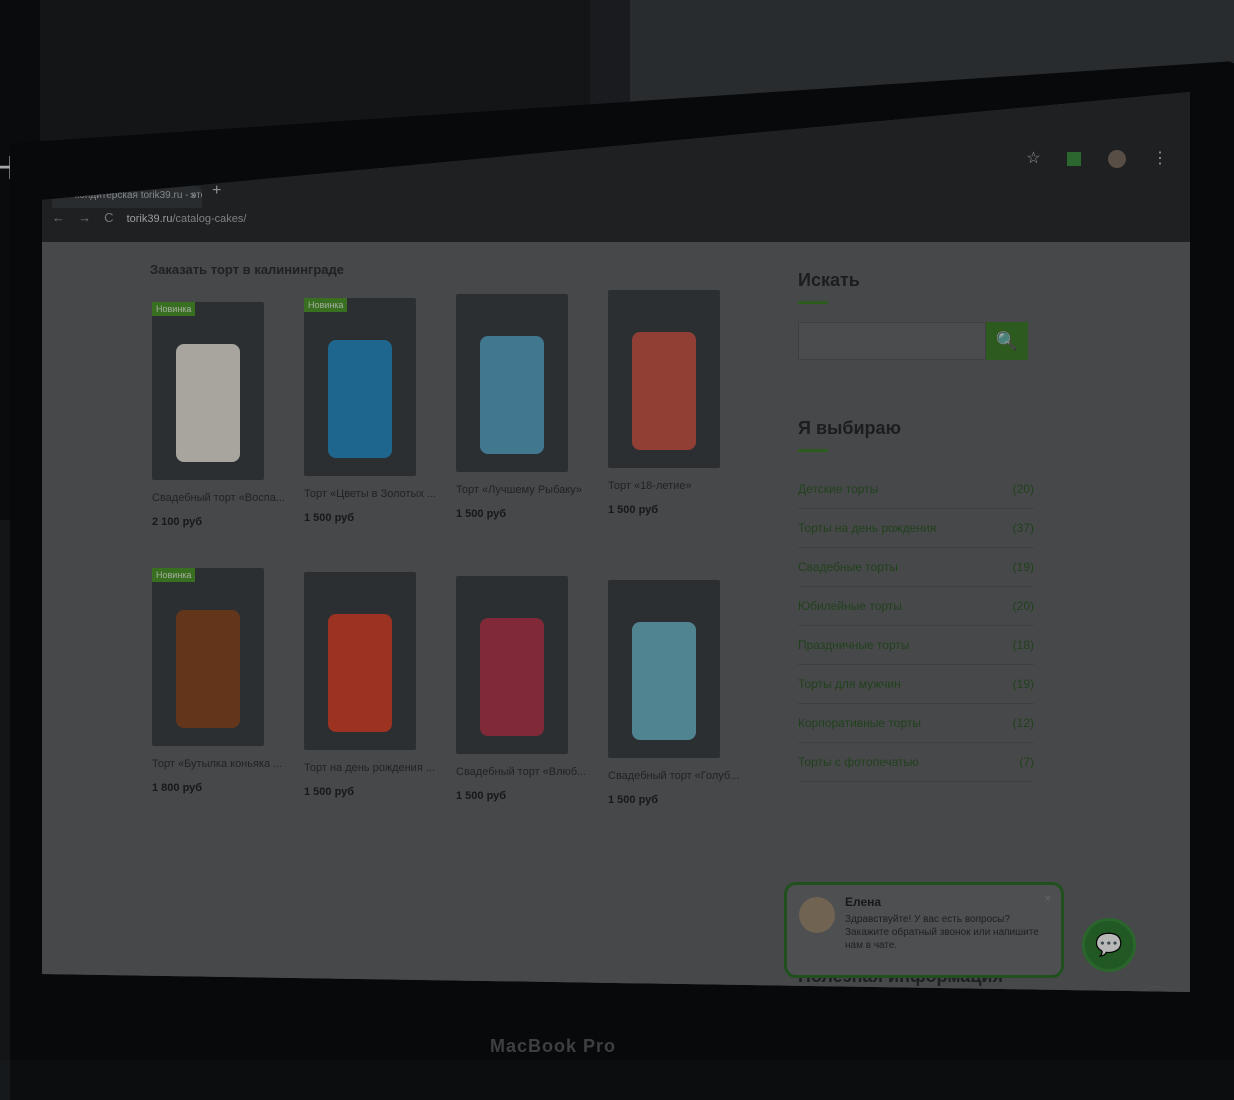 This screenshot has width=1234, height=1100. I want to click on close-icon: ×, so click(1048, 899).